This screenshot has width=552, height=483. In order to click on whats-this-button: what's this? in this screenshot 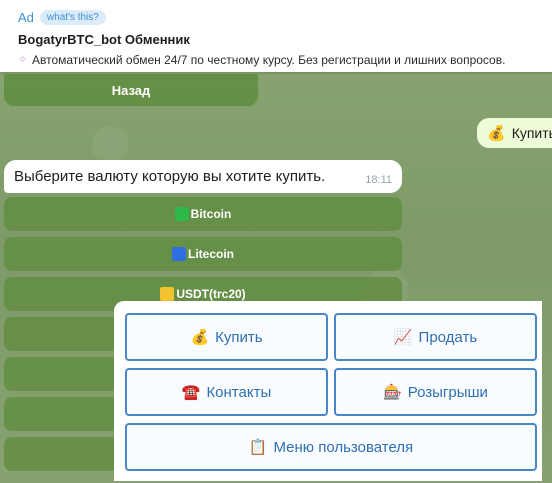, I will do `click(72, 17)`.